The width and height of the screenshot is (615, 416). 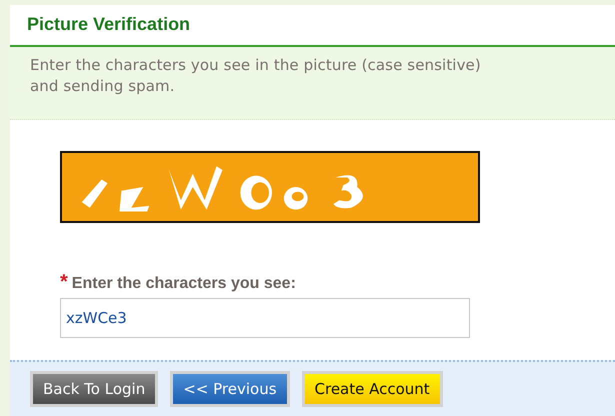 What do you see at coordinates (184, 284) in the screenshot?
I see `field-label: Enter the characters you see:` at bounding box center [184, 284].